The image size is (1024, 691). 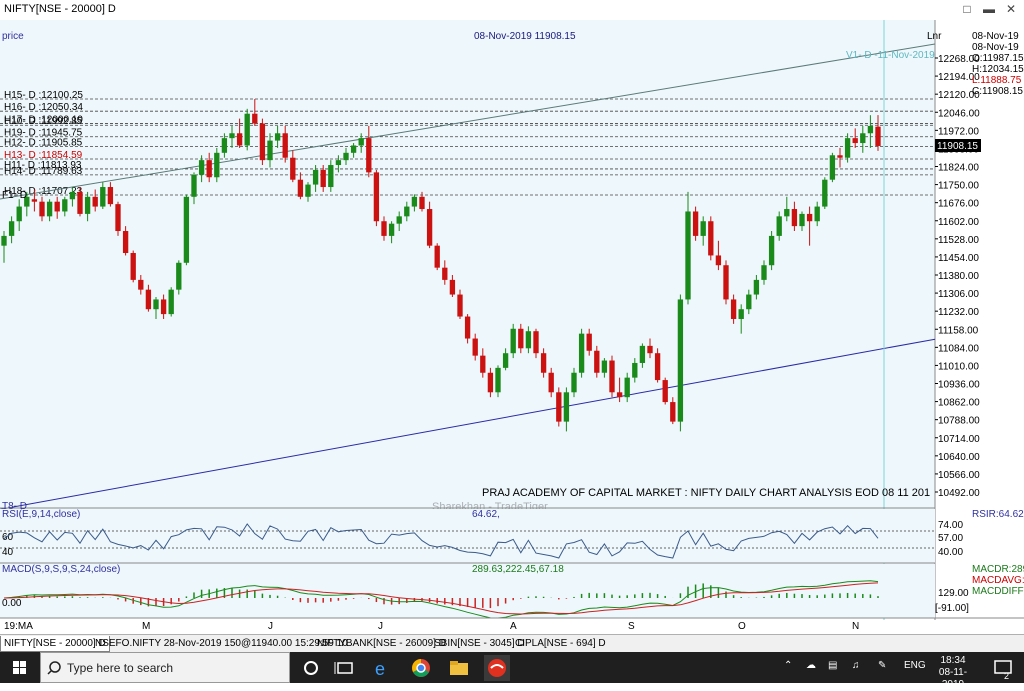 What do you see at coordinates (497, 668) in the screenshot?
I see `tradetiger-app-icon` at bounding box center [497, 668].